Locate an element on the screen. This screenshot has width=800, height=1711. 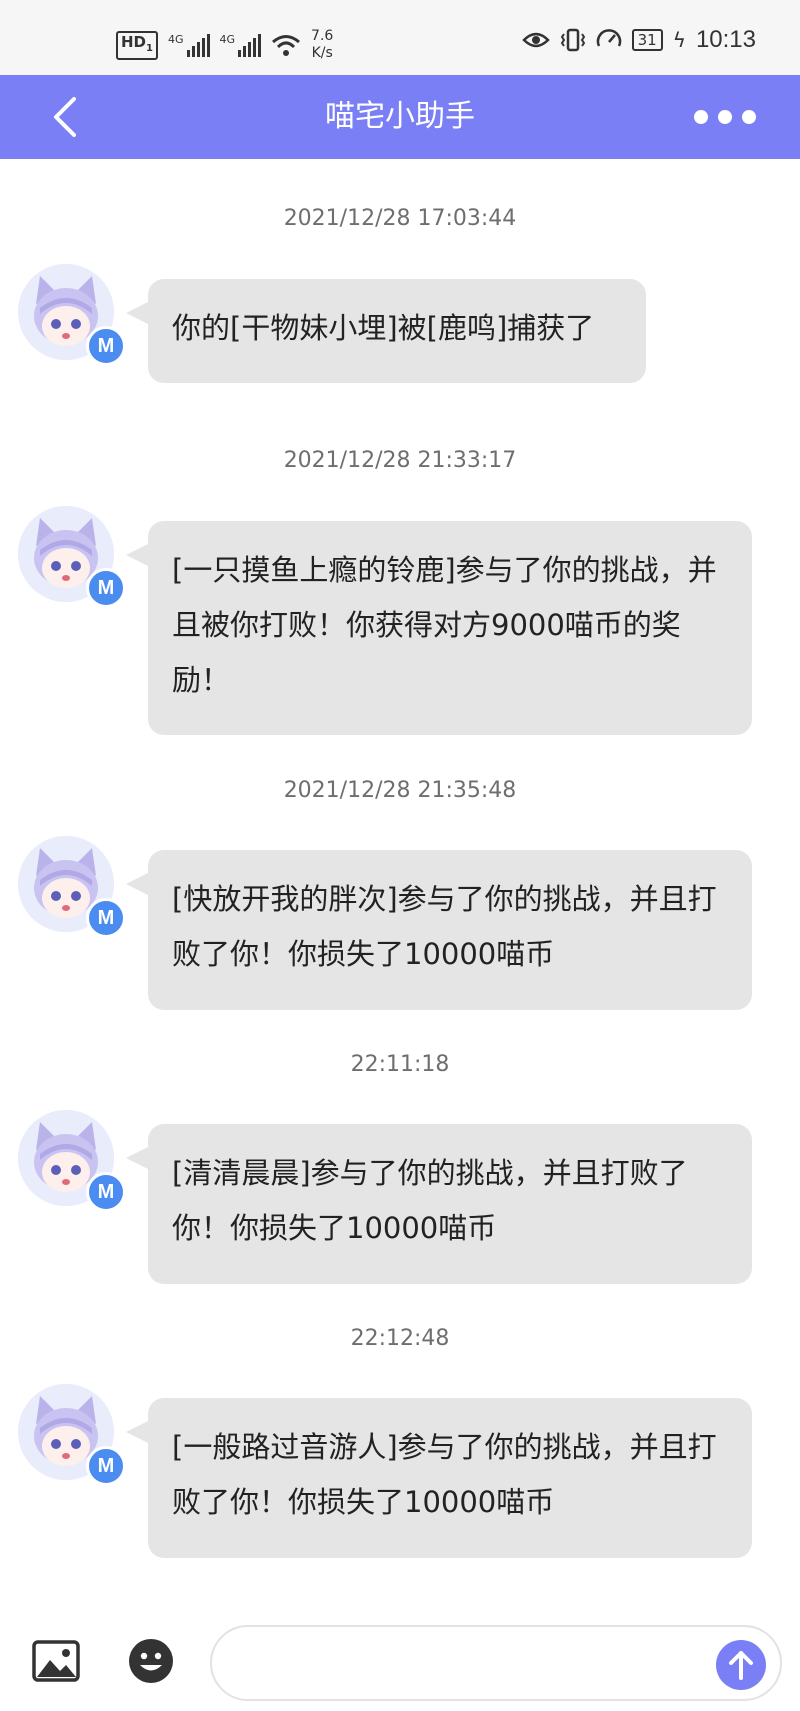
status-bar: HD1 4G 4G 7.6 K/s 31 ϟ 10:13 is located at coordinates (400, 37).